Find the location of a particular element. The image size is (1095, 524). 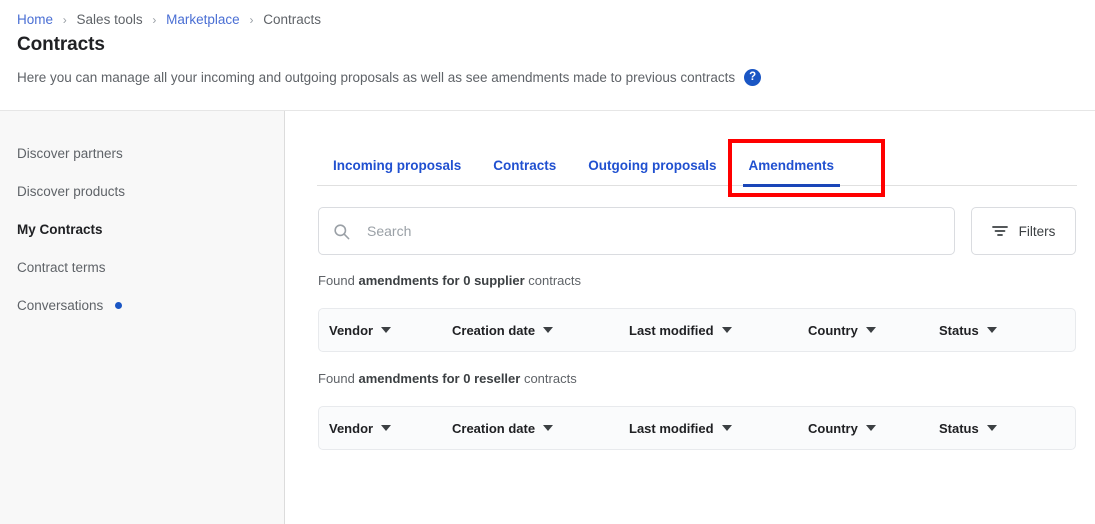

tab-label: Amendments is located at coordinates (791, 165).